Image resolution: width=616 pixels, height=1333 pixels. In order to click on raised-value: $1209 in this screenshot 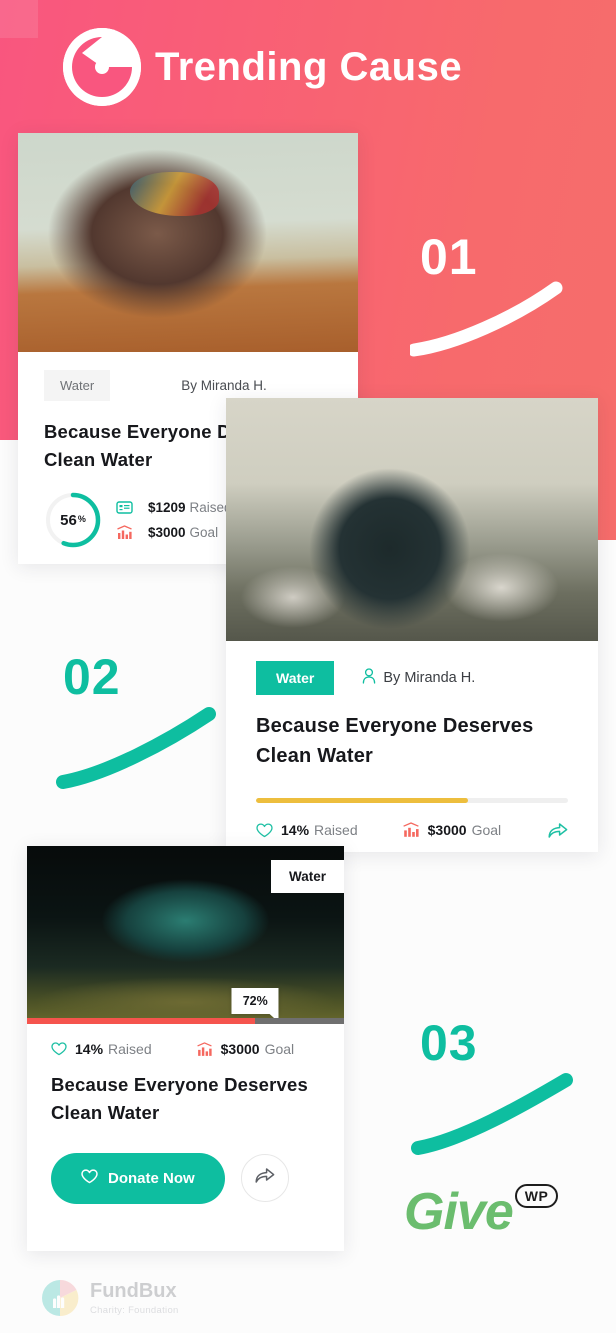, I will do `click(167, 508)`.